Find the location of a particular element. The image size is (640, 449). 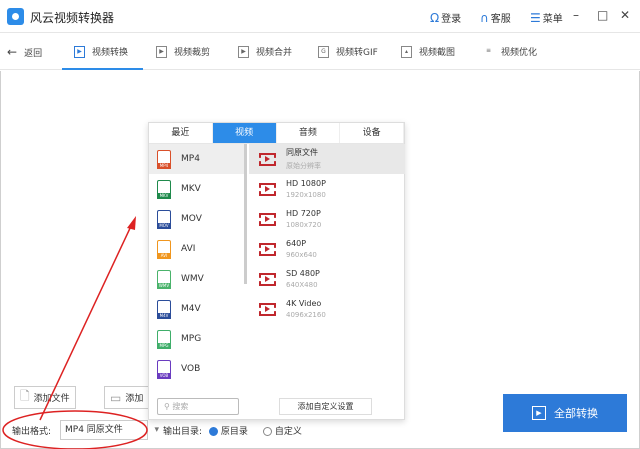

red-arrowhead-icon is located at coordinates (131, 223).